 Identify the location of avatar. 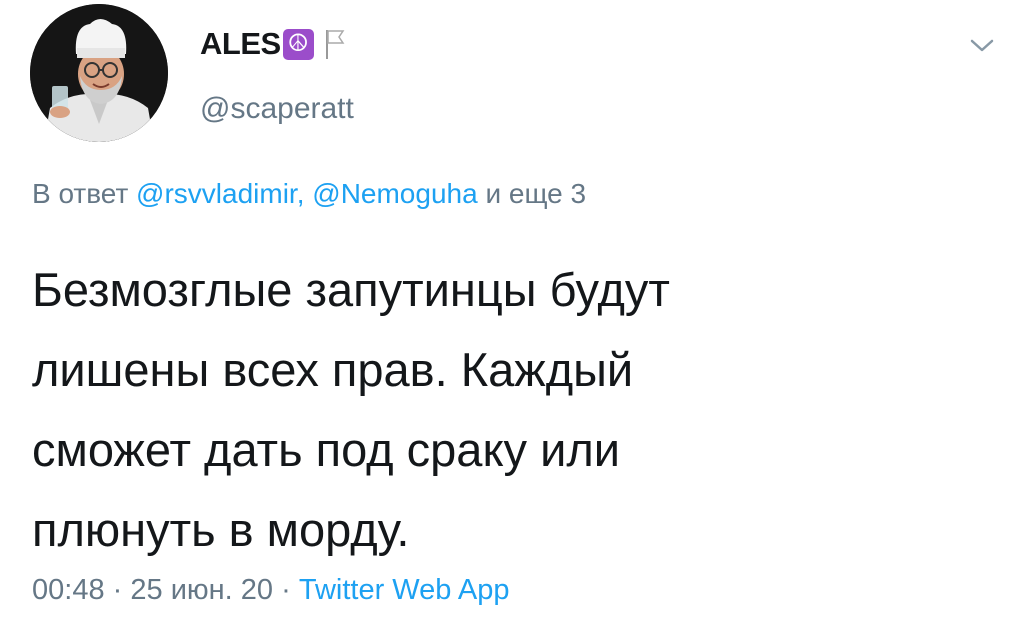
(99, 73).